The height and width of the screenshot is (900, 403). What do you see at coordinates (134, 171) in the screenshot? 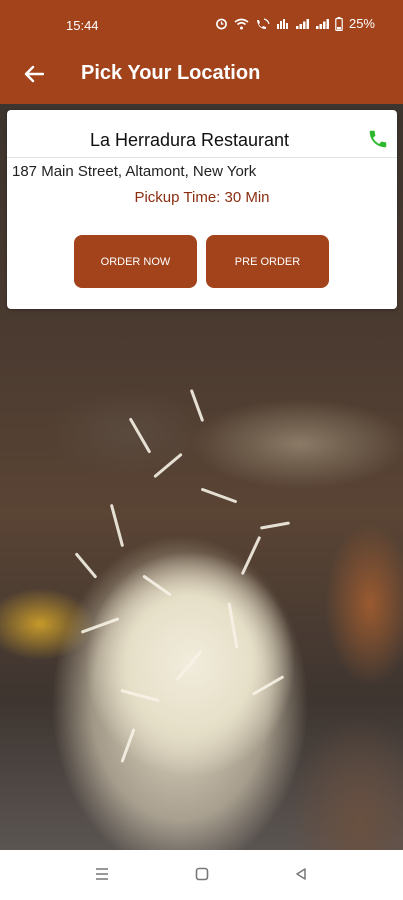
I see `restaurant-address: 187 Main Street, Altamont, New York` at bounding box center [134, 171].